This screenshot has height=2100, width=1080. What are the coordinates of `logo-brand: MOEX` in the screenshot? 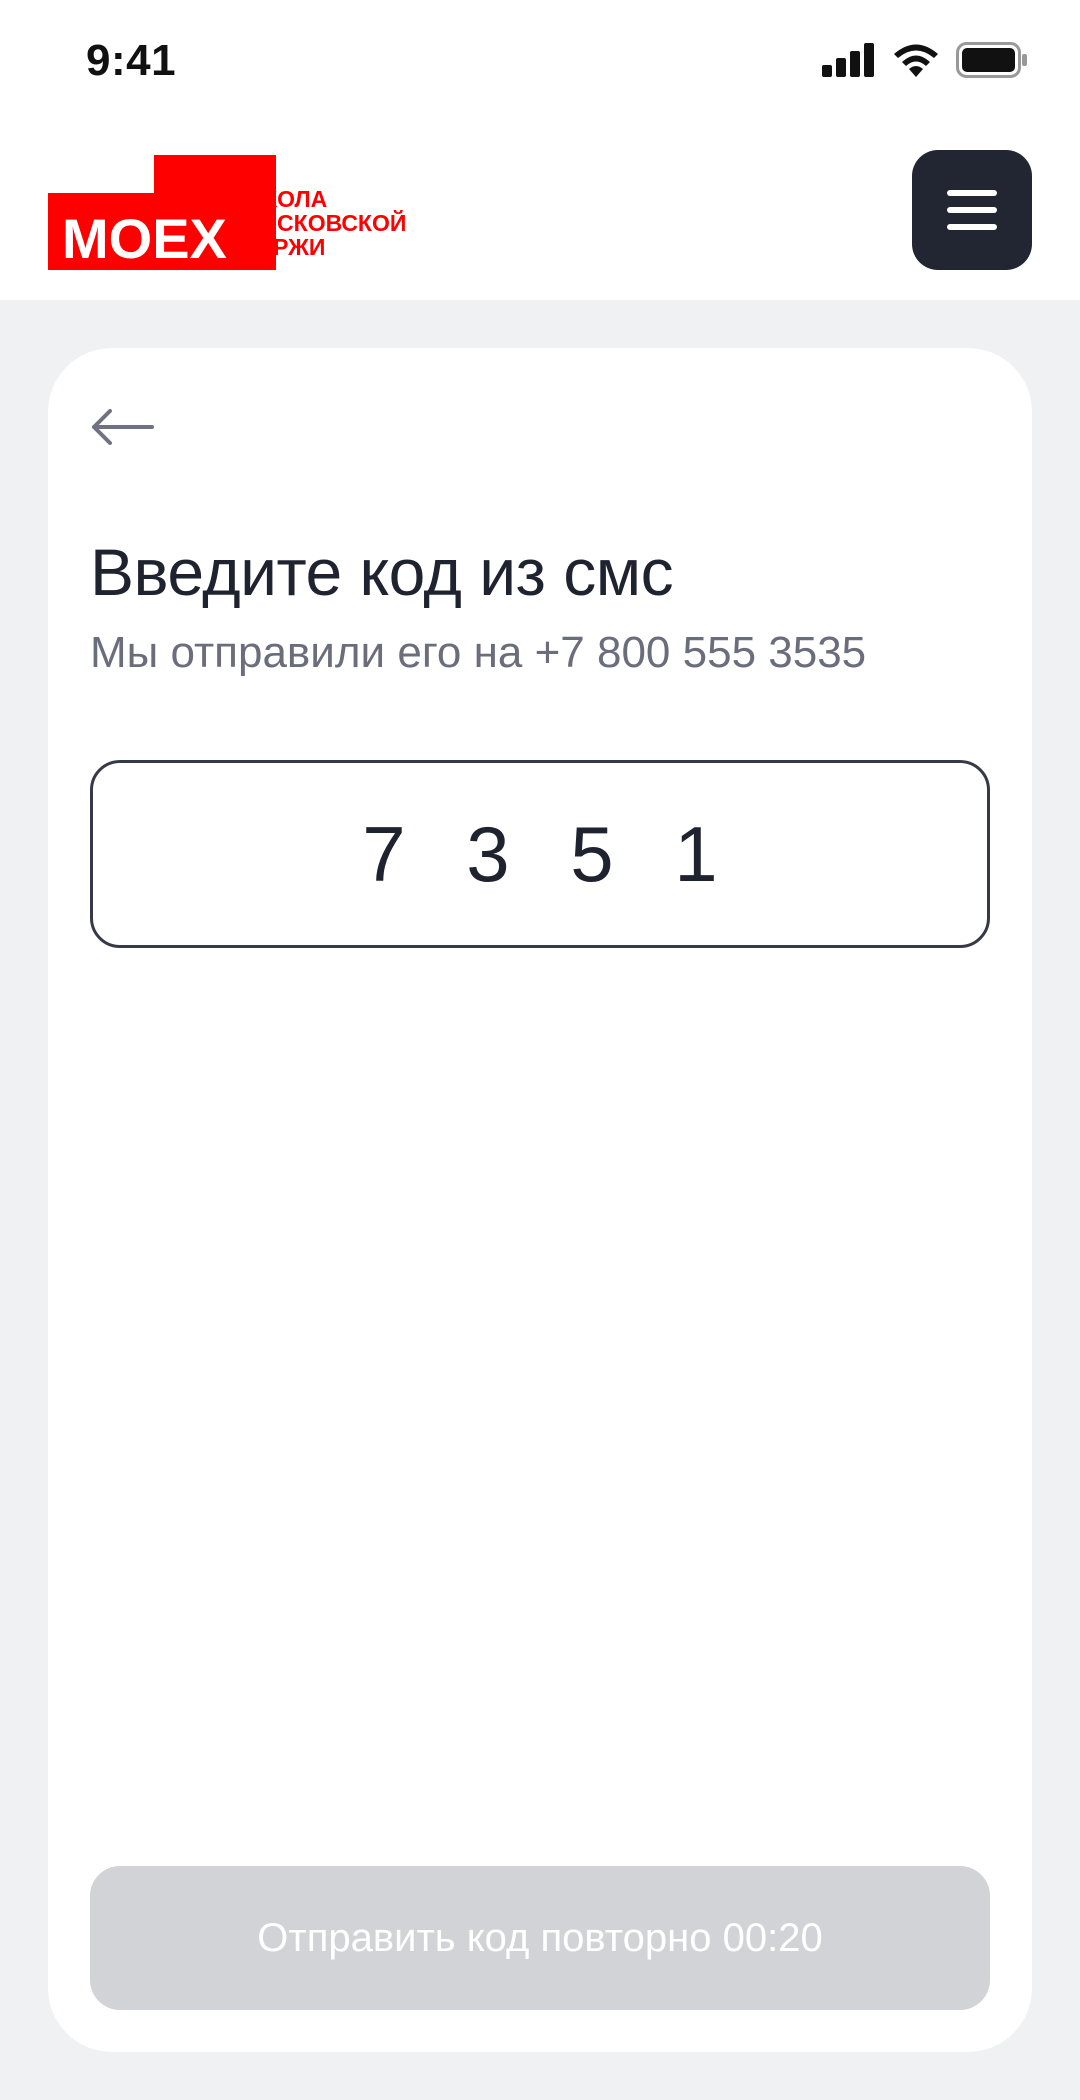 It's located at (144, 238).